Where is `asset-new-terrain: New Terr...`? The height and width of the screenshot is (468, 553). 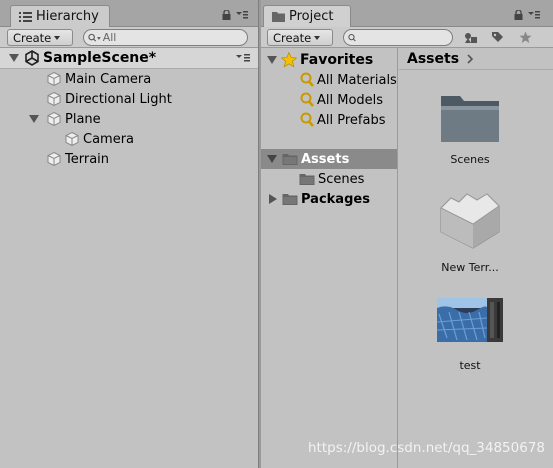 asset-new-terrain: New Terr... is located at coordinates (470, 231).